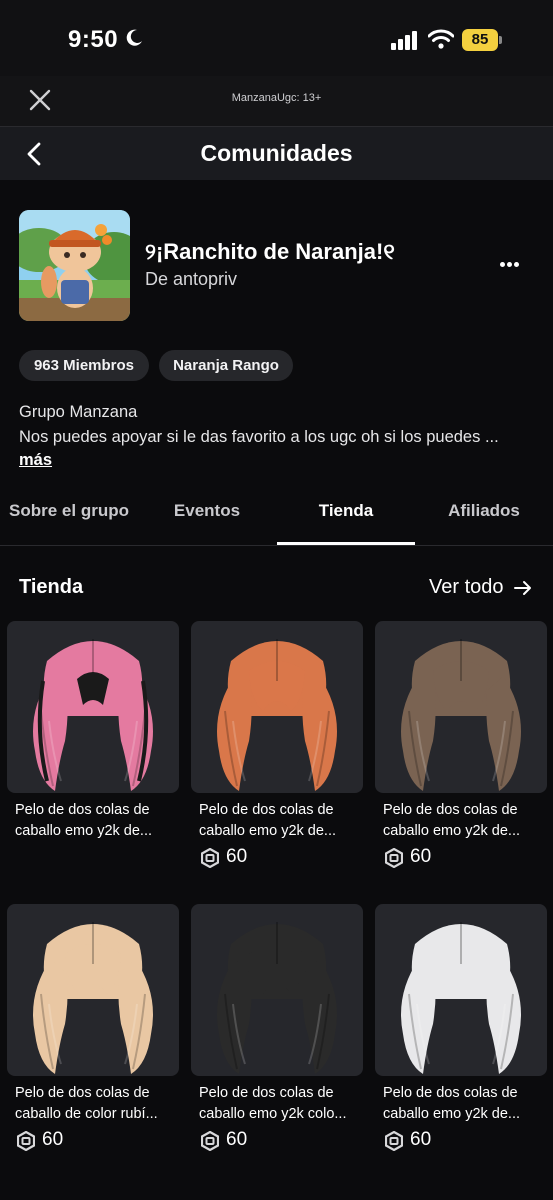  What do you see at coordinates (509, 264) in the screenshot?
I see `more-options-icon` at bounding box center [509, 264].